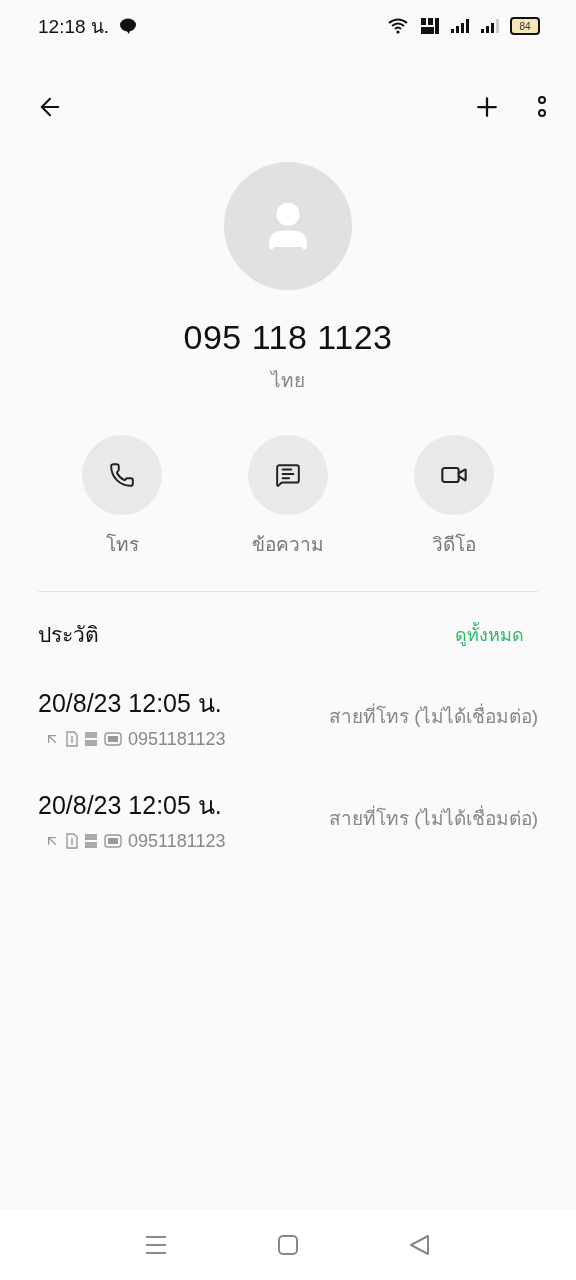  What do you see at coordinates (122, 544) in the screenshot?
I see `action-label: โทร` at bounding box center [122, 544].